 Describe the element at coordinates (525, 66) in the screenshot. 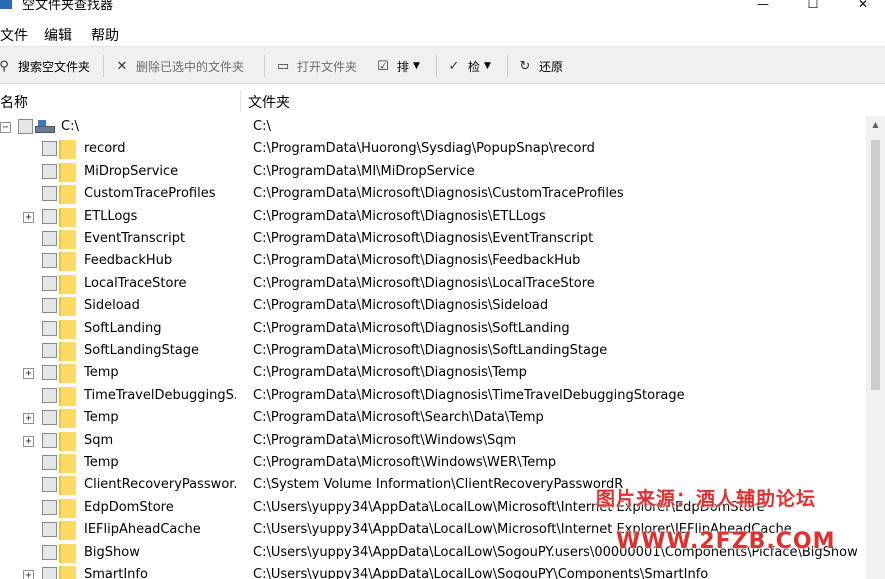

I see `refresh-icon: ↻` at that location.